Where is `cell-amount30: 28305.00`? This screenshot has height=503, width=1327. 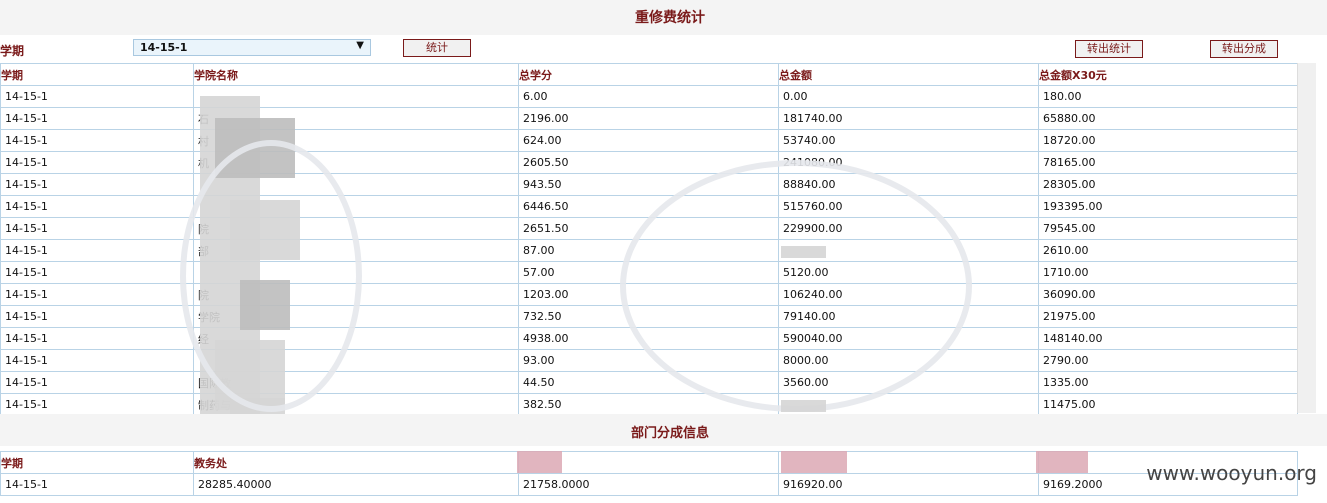 cell-amount30: 28305.00 is located at coordinates (1168, 184).